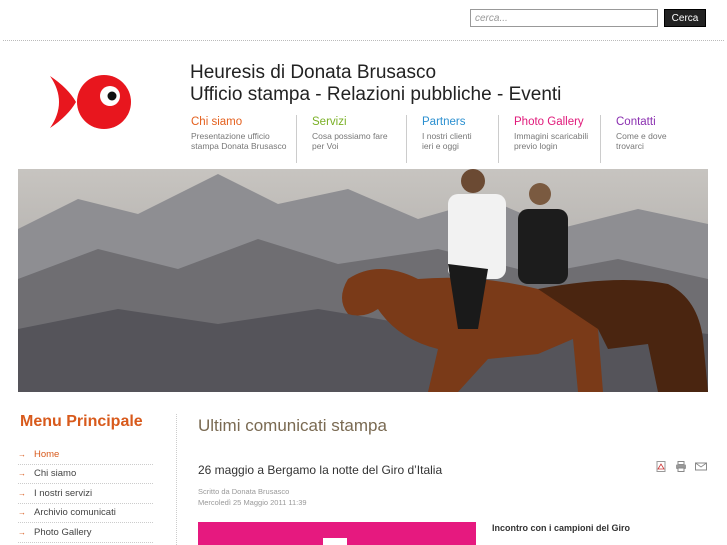  What do you see at coordinates (641, 141) in the screenshot?
I see `nav-desc: Come e dove trovarci` at bounding box center [641, 141].